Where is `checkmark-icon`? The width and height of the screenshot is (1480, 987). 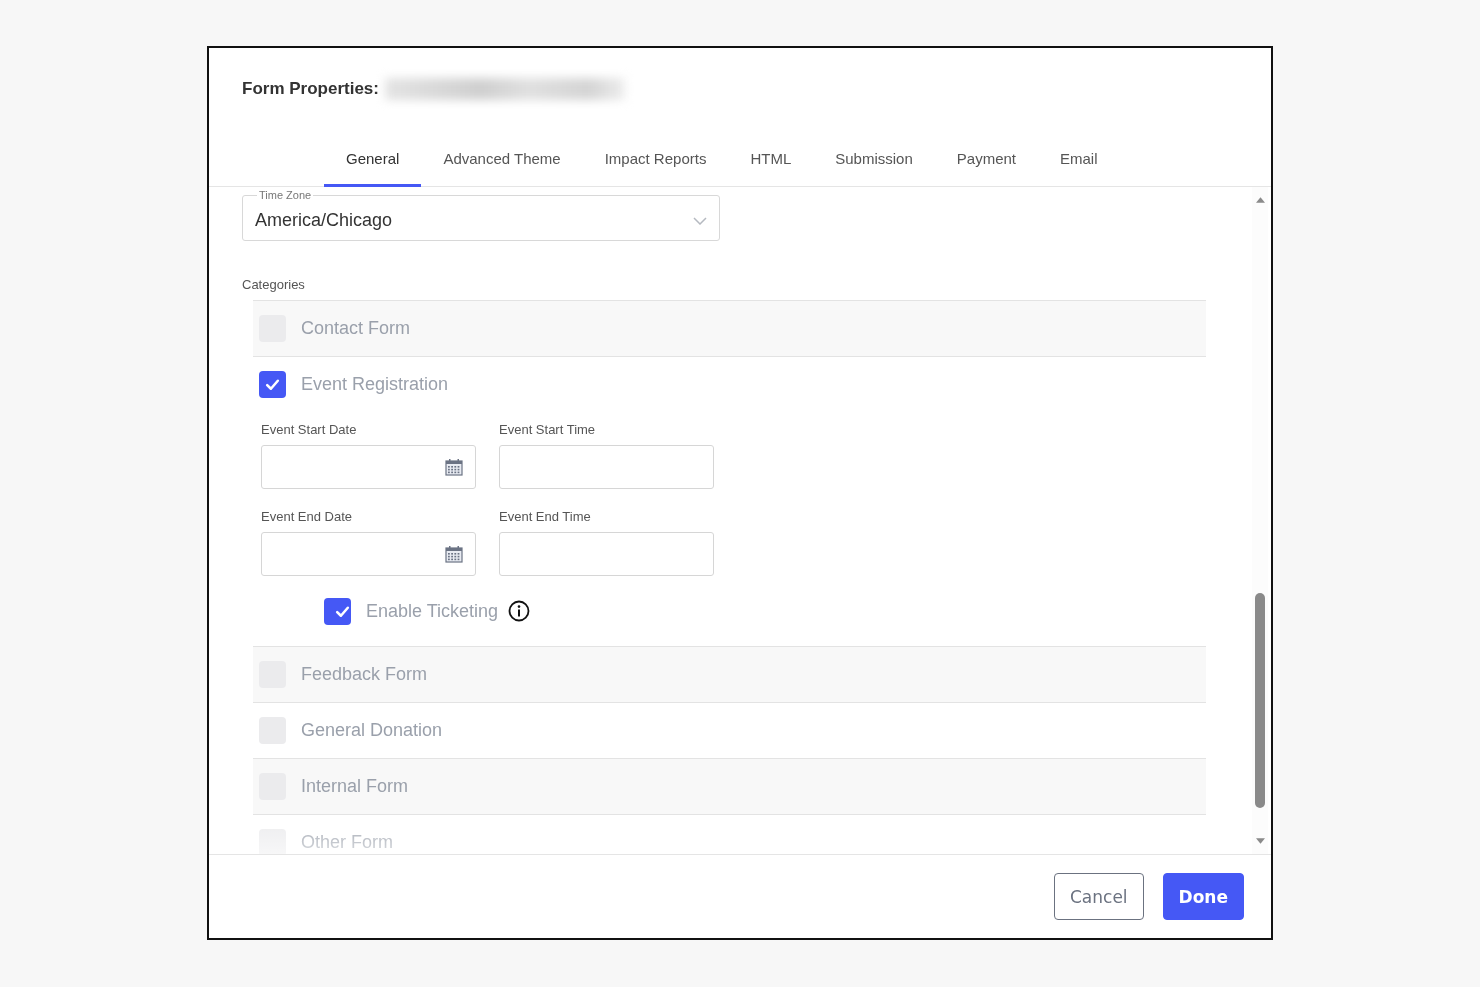
checkmark-icon is located at coordinates (272, 384).